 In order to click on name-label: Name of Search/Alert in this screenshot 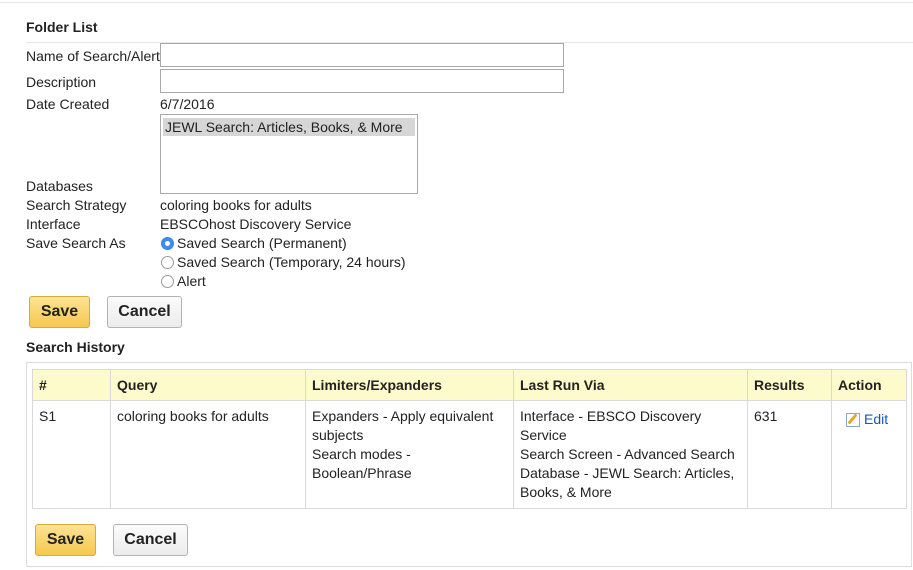, I will do `click(93, 56)`.